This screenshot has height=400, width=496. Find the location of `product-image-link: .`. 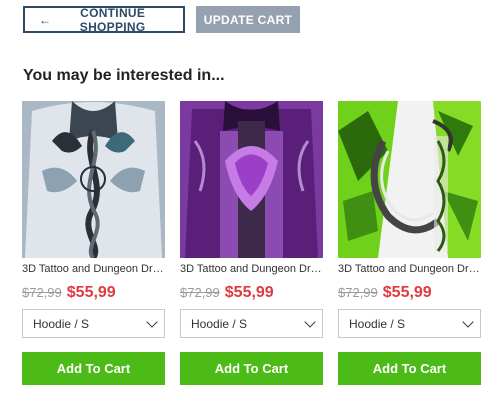

product-image-link: . is located at coordinates (409, 179).